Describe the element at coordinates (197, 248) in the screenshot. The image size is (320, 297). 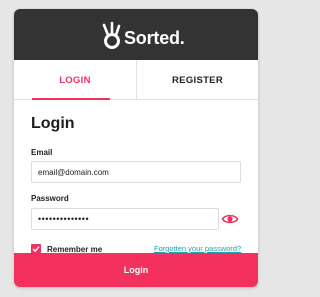
I see `forgot-password-link: Forgotten your password?` at that location.